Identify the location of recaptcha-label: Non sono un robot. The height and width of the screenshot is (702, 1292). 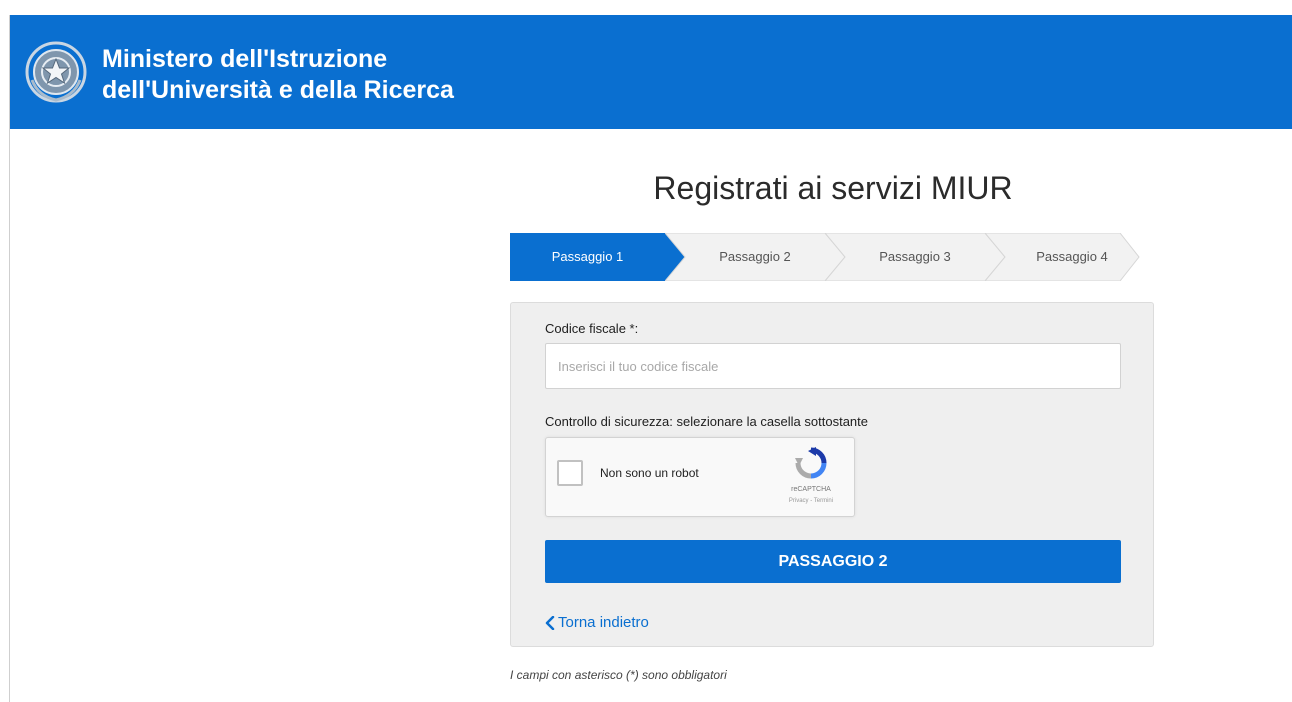
(649, 473).